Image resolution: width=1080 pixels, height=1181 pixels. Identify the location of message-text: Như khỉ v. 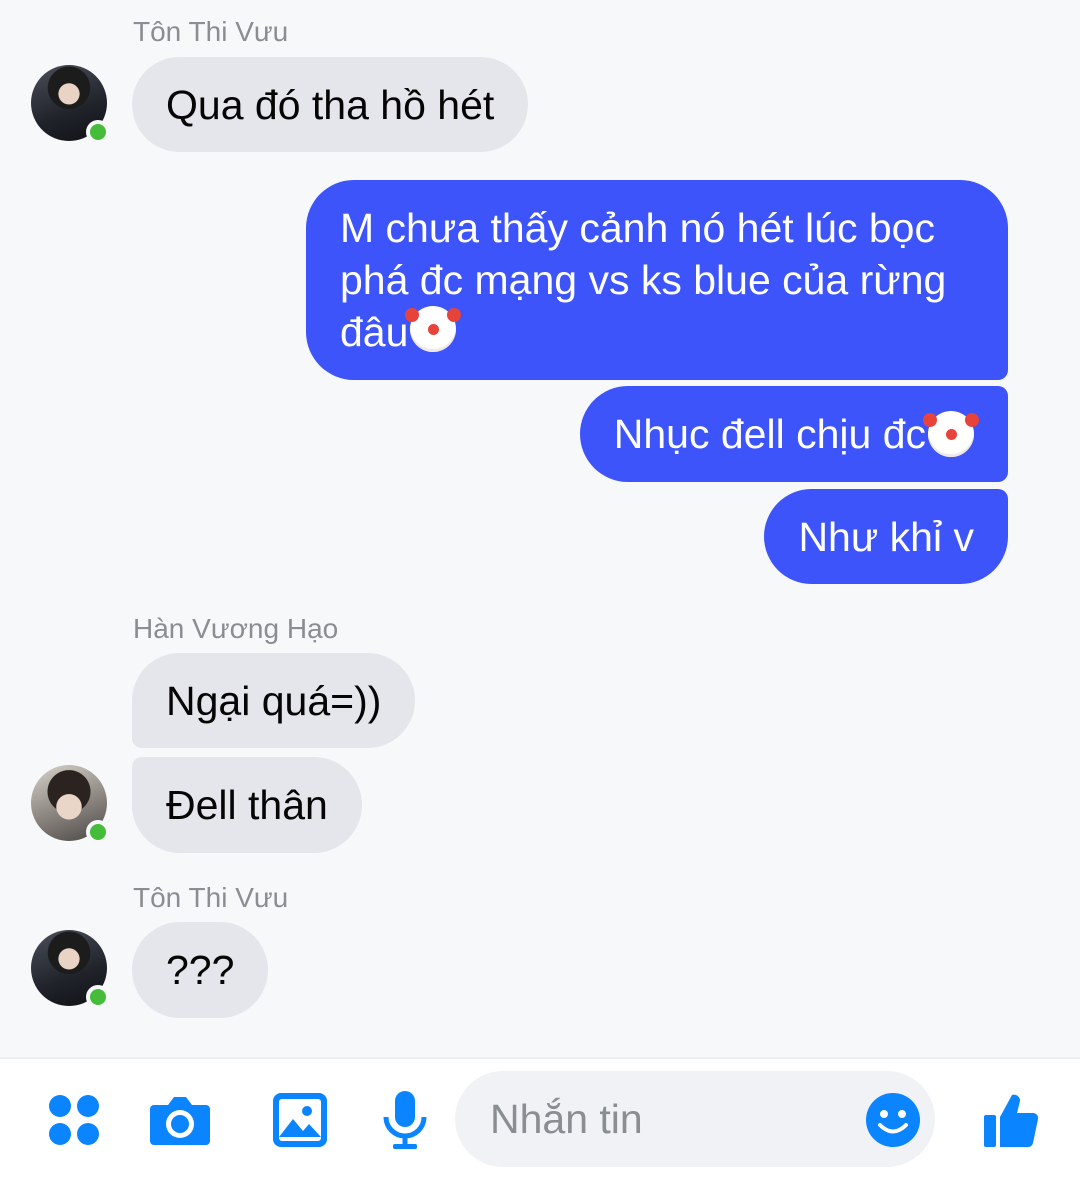
(886, 536).